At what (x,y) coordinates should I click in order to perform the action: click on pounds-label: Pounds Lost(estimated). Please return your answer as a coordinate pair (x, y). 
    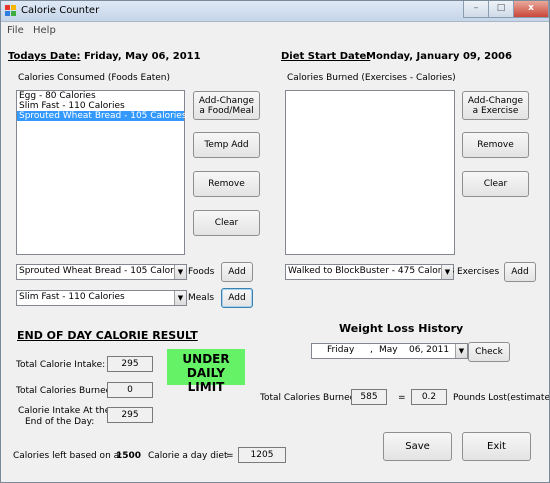
    Looking at the image, I should click on (501, 398).